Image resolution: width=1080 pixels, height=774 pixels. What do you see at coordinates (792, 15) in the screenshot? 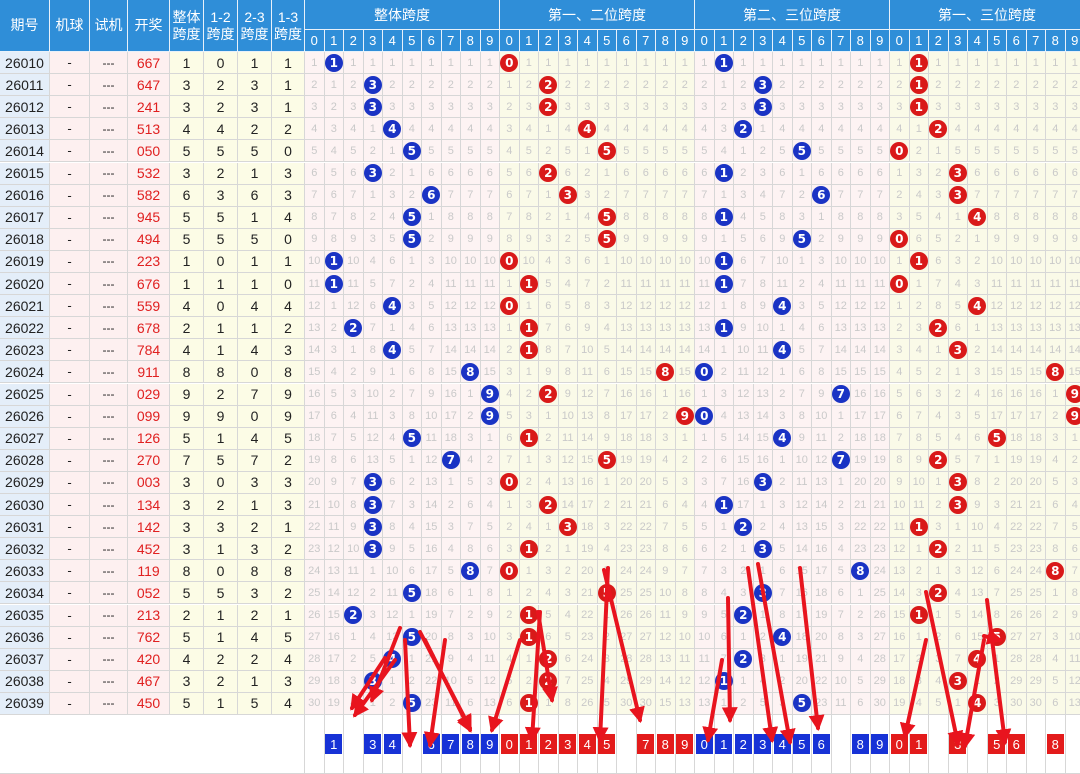
I see `group-header: 第二、三位跨度` at bounding box center [792, 15].